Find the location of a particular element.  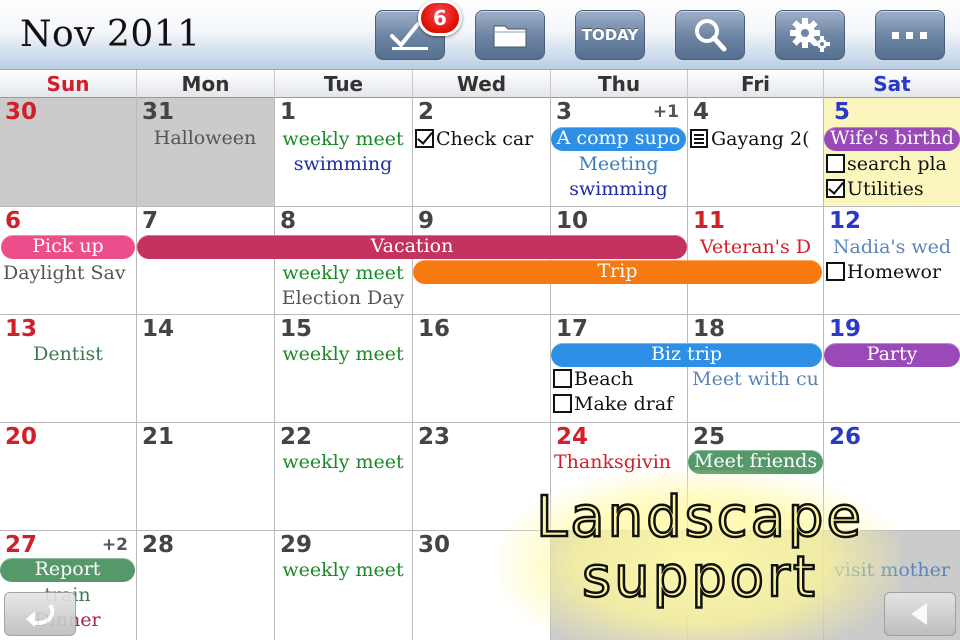

back-button is located at coordinates (40, 614).